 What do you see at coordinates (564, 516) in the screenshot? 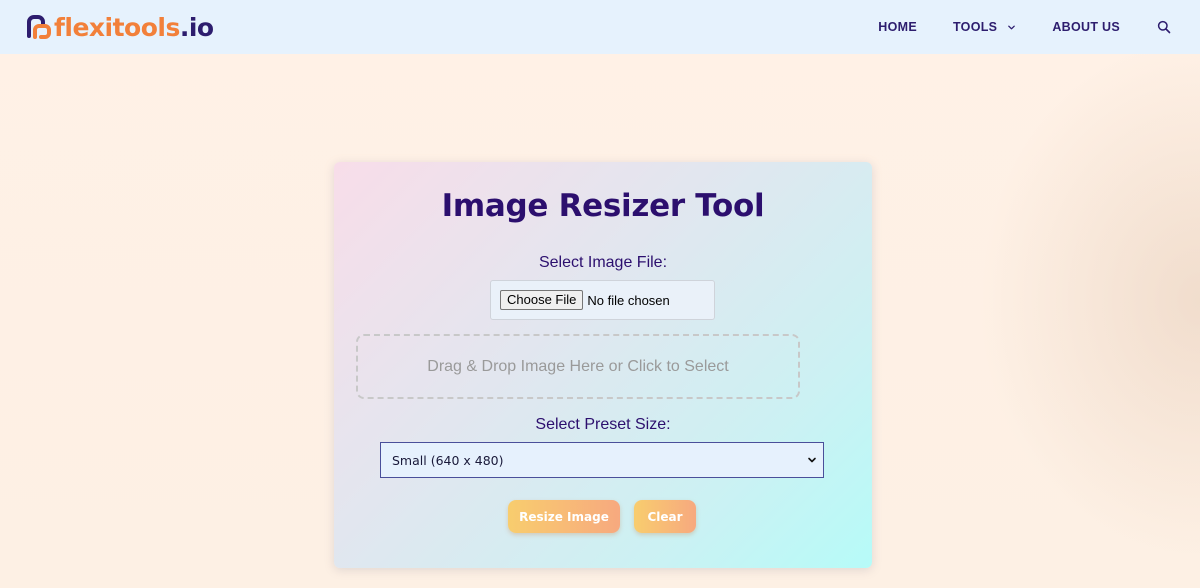
I see `resize-image-button: Resize Image` at bounding box center [564, 516].